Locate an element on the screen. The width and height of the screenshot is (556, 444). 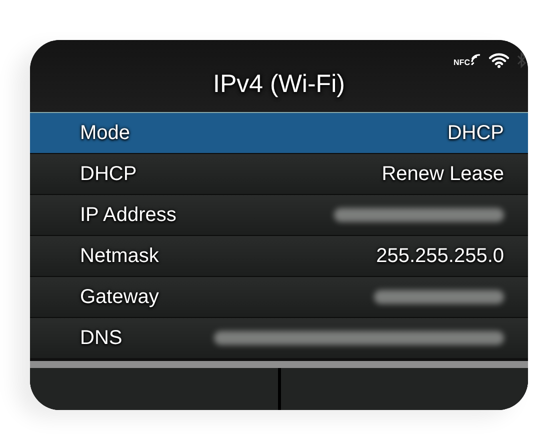
row-label: Netmask is located at coordinates (119, 256).